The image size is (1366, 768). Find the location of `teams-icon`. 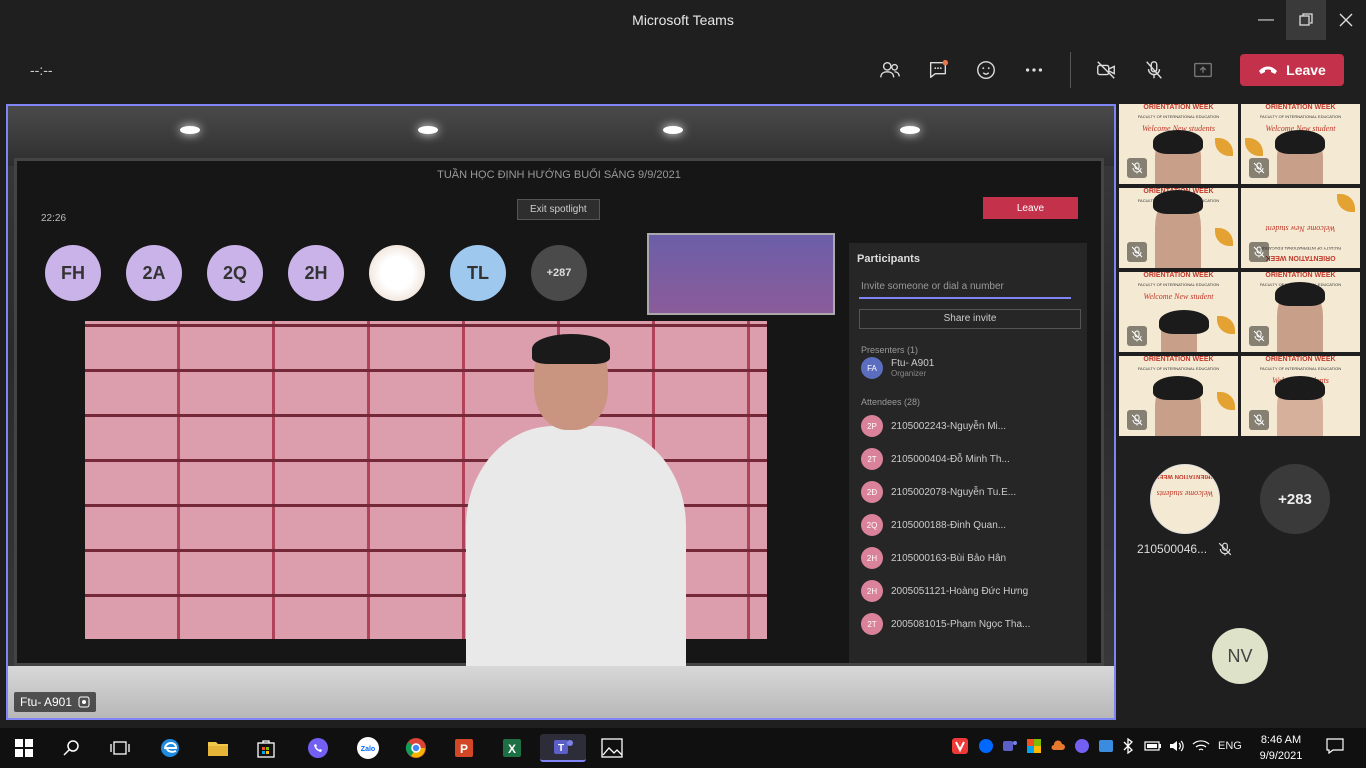

teams-icon is located at coordinates (1010, 746).